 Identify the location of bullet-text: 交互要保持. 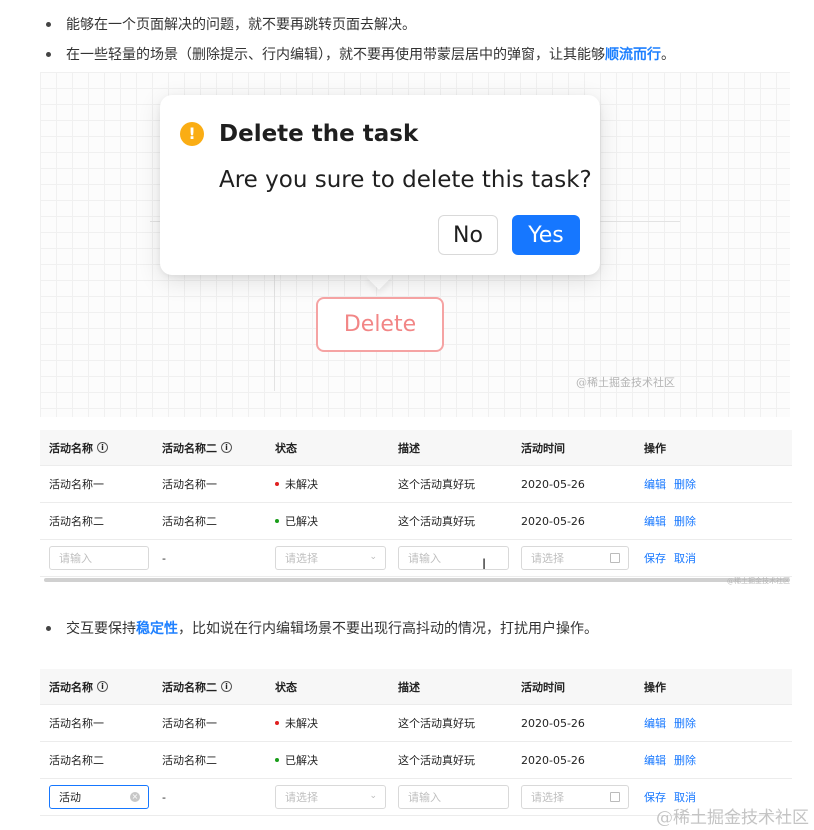
(101, 629).